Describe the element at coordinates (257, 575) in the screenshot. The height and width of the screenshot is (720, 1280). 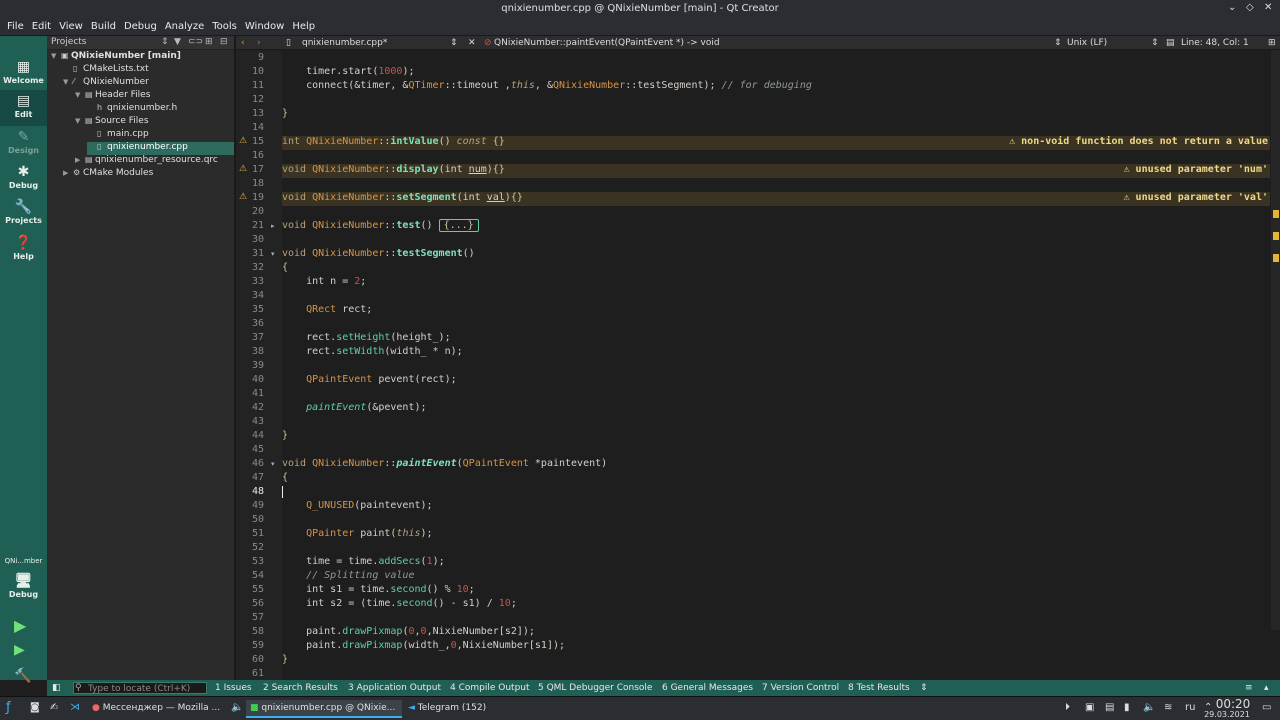
I see `line-number: 54` at that location.